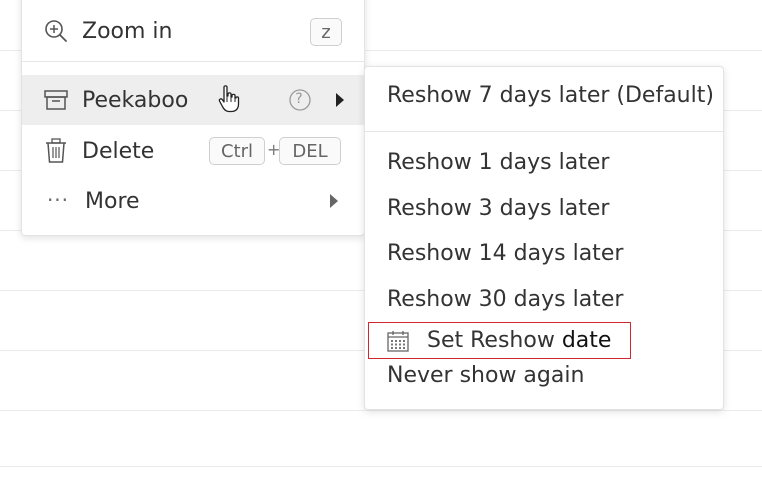 This screenshot has height=483, width=762. I want to click on shortcut-key-ctrl: Ctrl, so click(237, 151).